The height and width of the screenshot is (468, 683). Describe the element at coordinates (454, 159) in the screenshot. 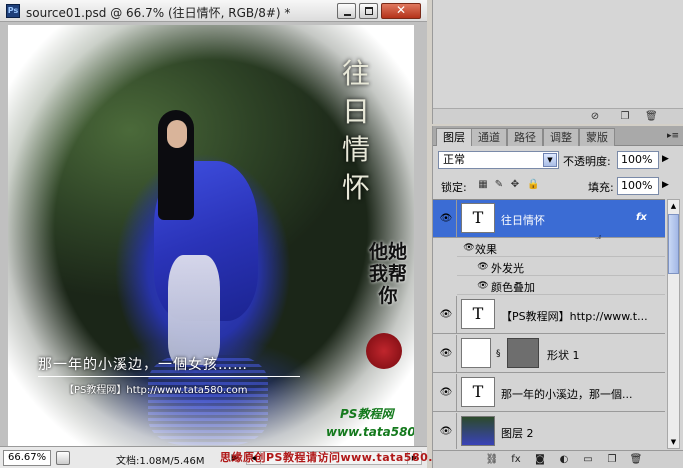

I see `blend-mode-value: 正常` at that location.